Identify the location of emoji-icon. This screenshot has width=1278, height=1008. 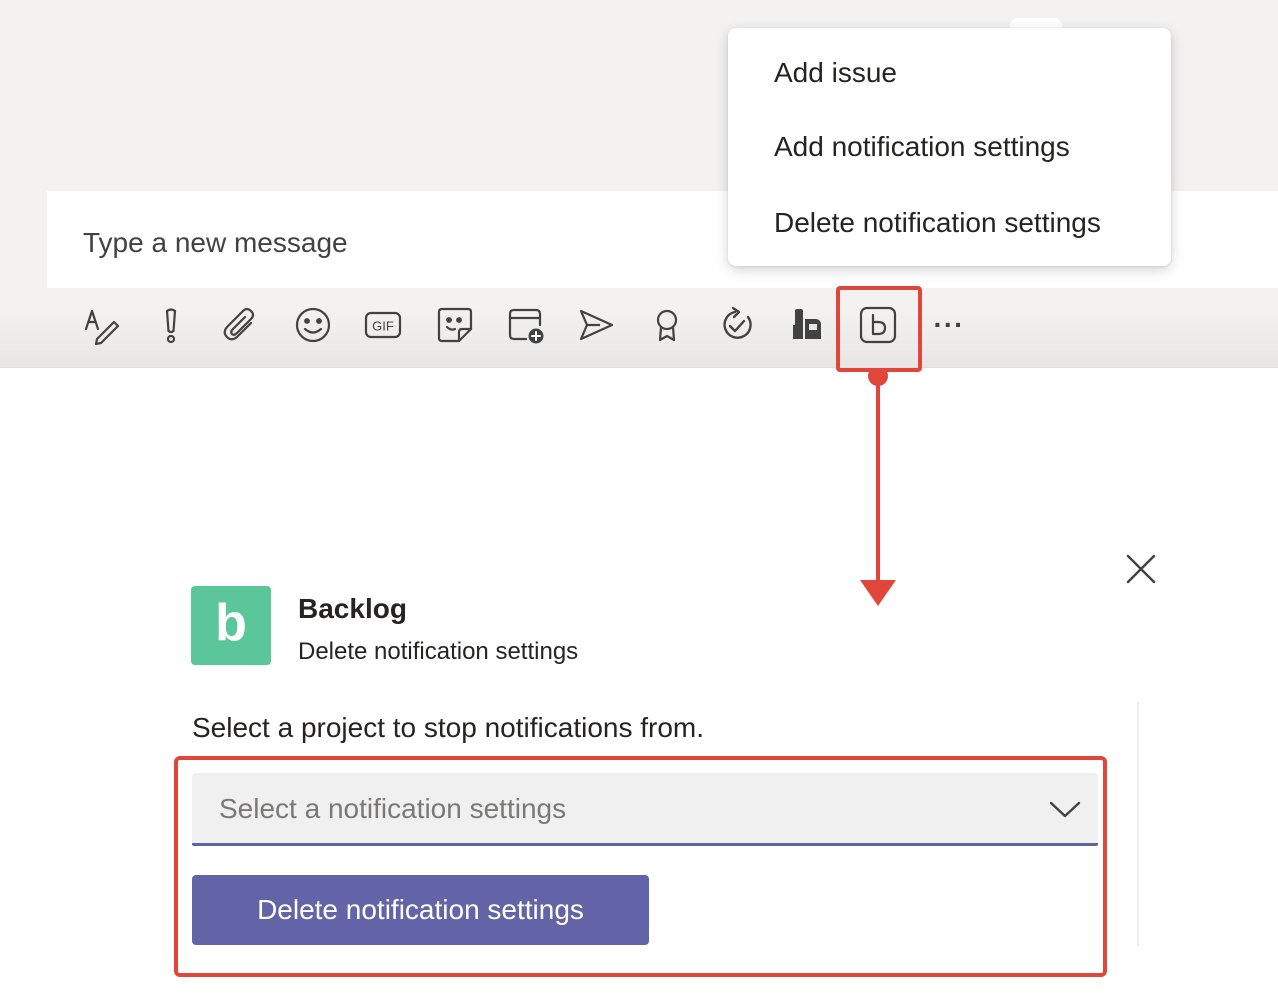
(313, 325).